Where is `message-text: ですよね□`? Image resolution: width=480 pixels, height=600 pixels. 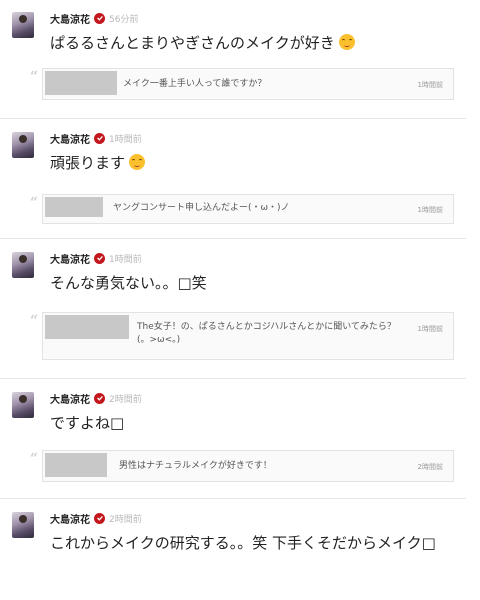 message-text: ですよね□ is located at coordinates (87, 423).